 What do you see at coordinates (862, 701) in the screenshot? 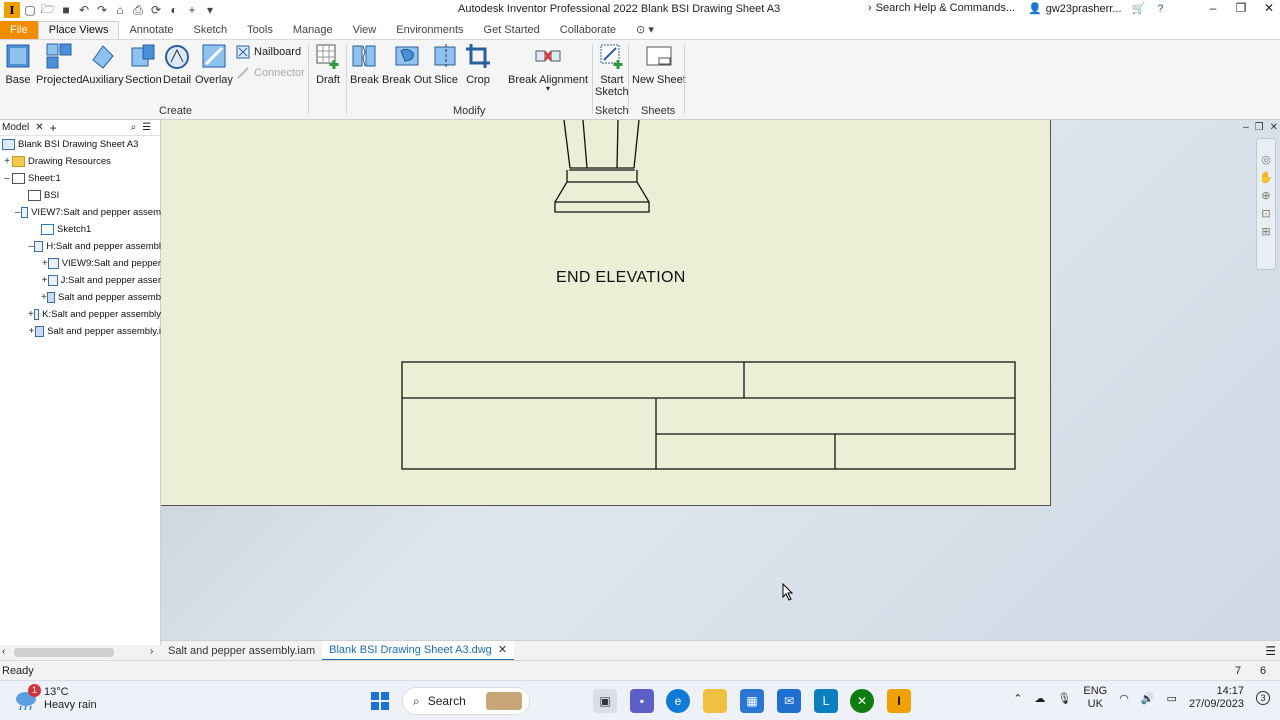
I see `xbox-icon: ✕` at bounding box center [862, 701].